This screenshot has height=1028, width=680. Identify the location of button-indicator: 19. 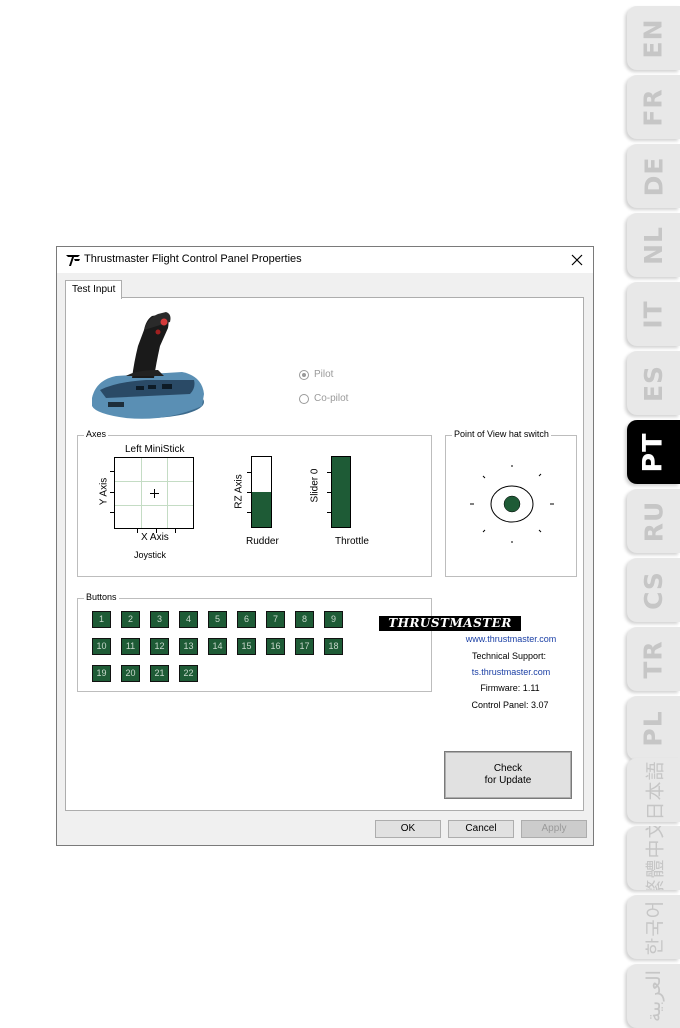
(101, 673).